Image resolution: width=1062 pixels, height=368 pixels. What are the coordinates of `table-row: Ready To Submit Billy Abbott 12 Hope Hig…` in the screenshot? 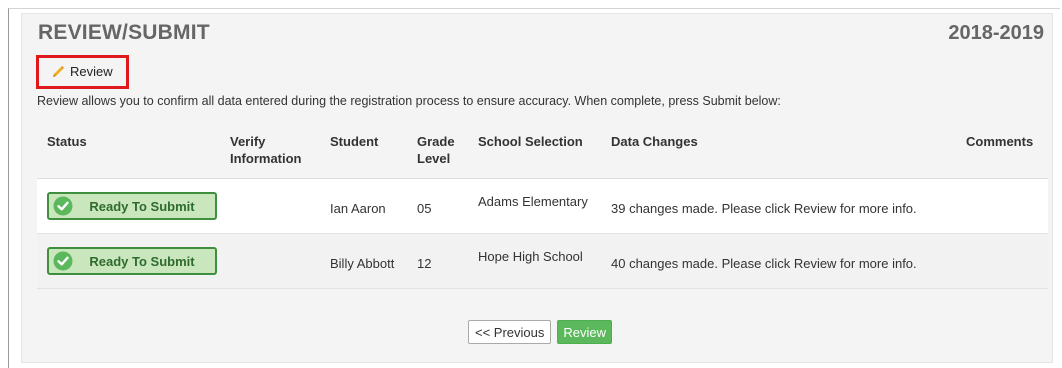 It's located at (542, 261).